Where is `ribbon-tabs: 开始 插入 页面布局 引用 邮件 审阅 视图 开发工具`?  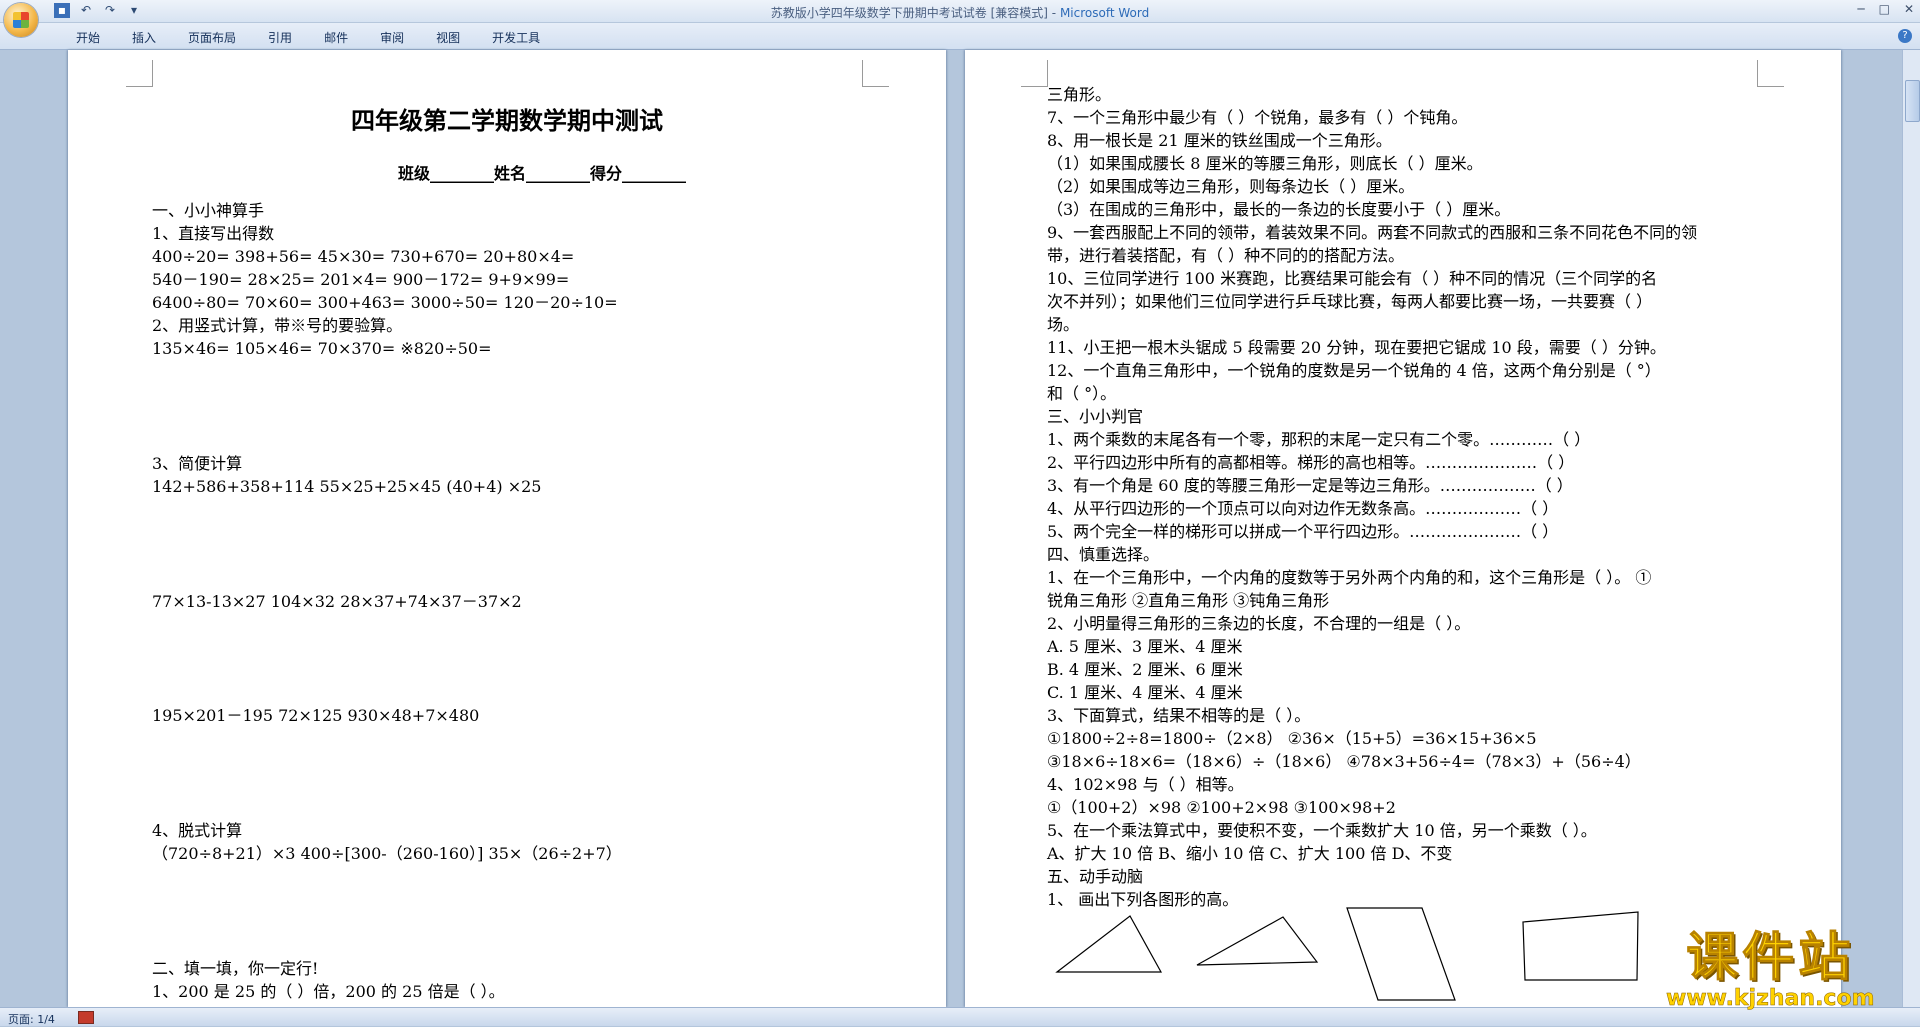
ribbon-tabs: 开始 插入 页面布局 引用 邮件 审阅 视图 开发工具 is located at coordinates (308, 37).